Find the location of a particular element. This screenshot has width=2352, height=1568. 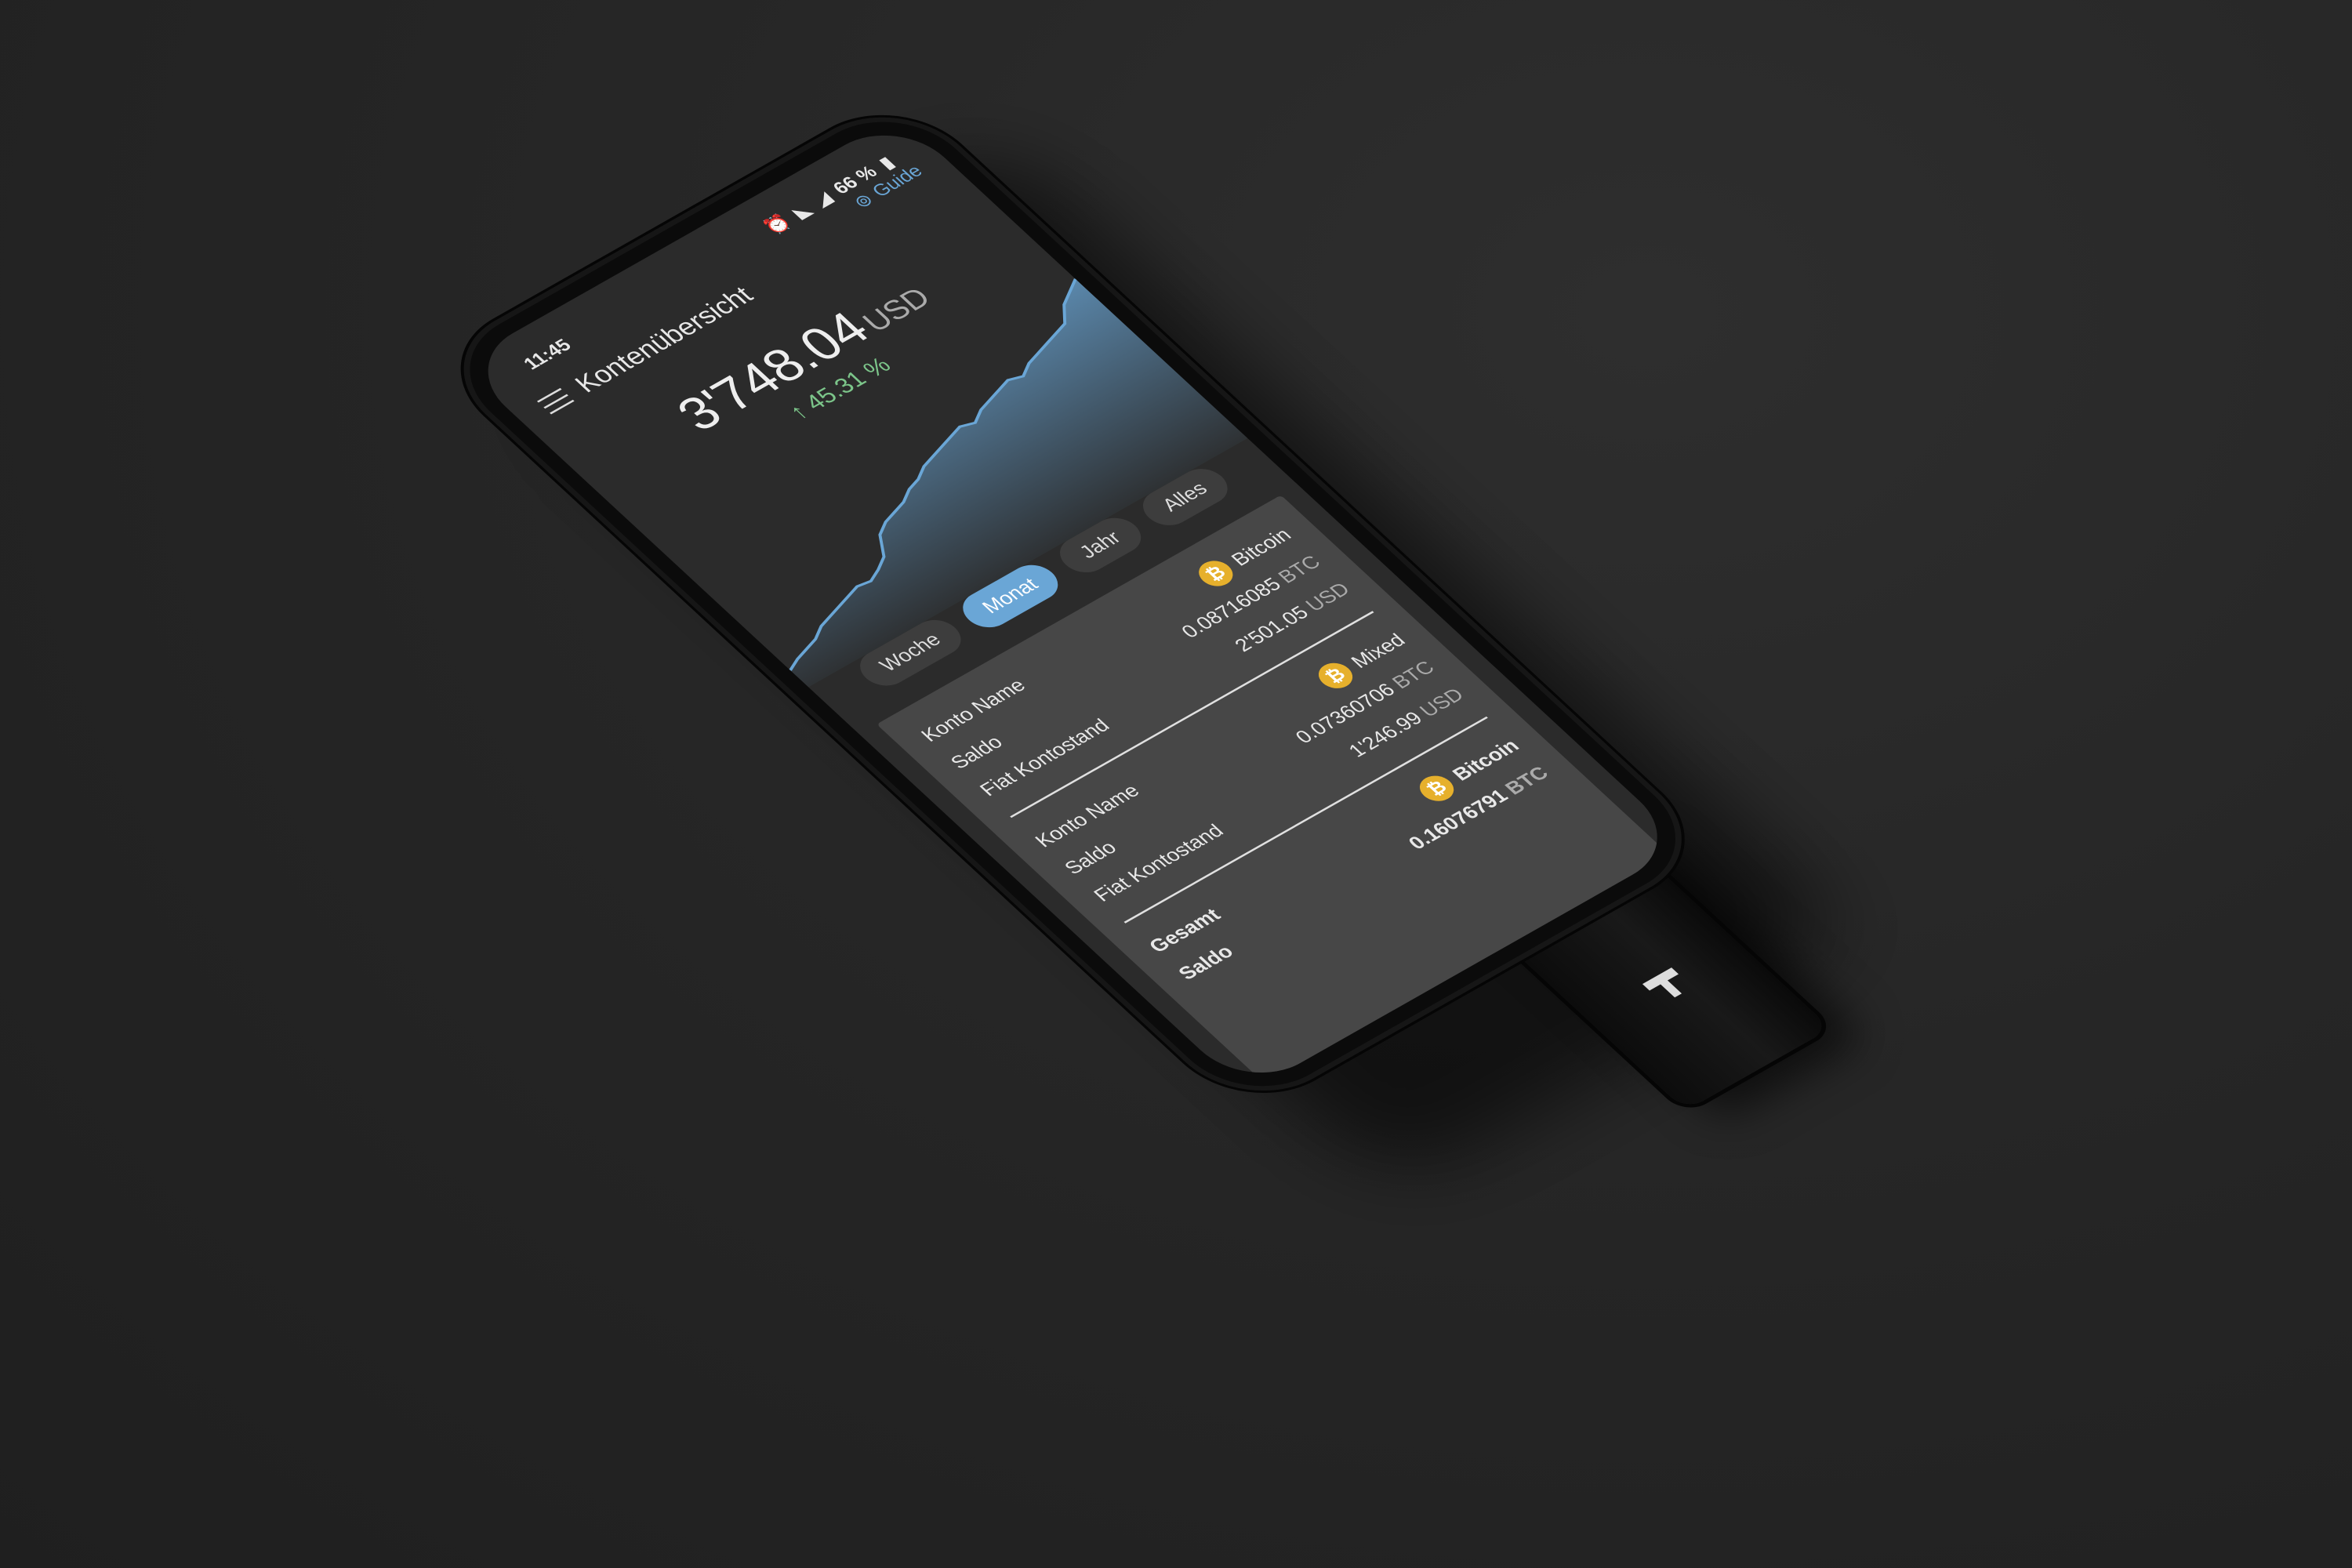

alarm-icon: ⏰ is located at coordinates (777, 224).